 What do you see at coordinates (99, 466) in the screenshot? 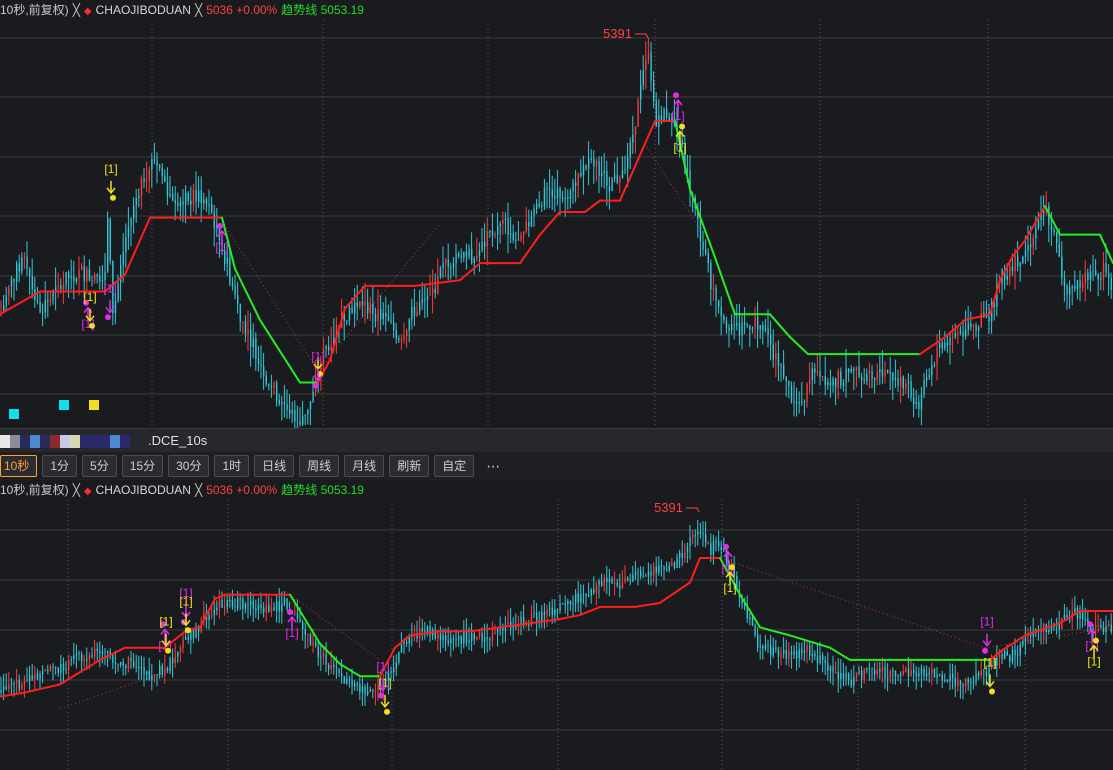
I see `period-button-5m: 5分` at bounding box center [99, 466].